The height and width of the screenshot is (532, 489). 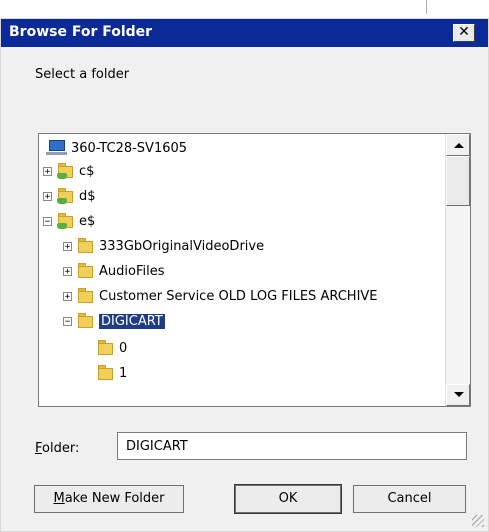 I want to click on tree-item-folder: 0, so click(x=112, y=348).